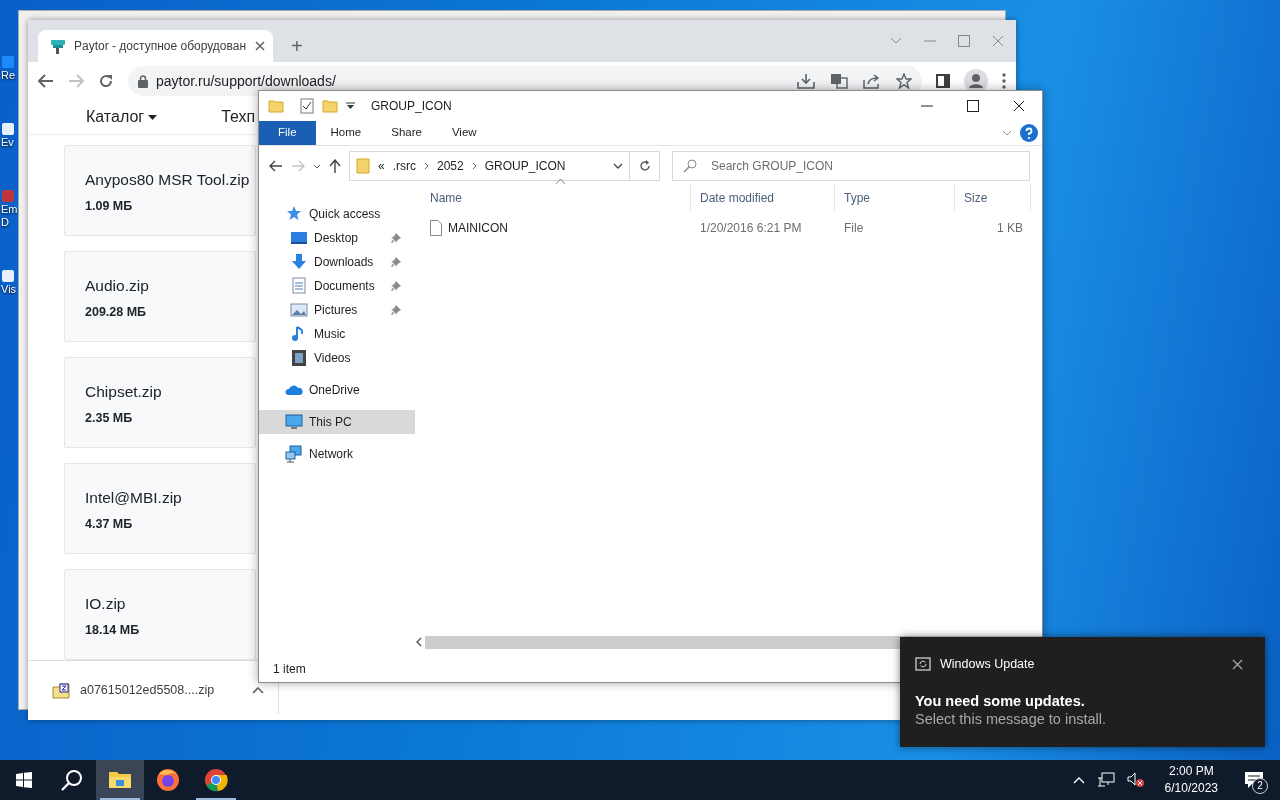 The width and height of the screenshot is (1280, 800). I want to click on sidebar-item: Desktop, so click(337, 238).